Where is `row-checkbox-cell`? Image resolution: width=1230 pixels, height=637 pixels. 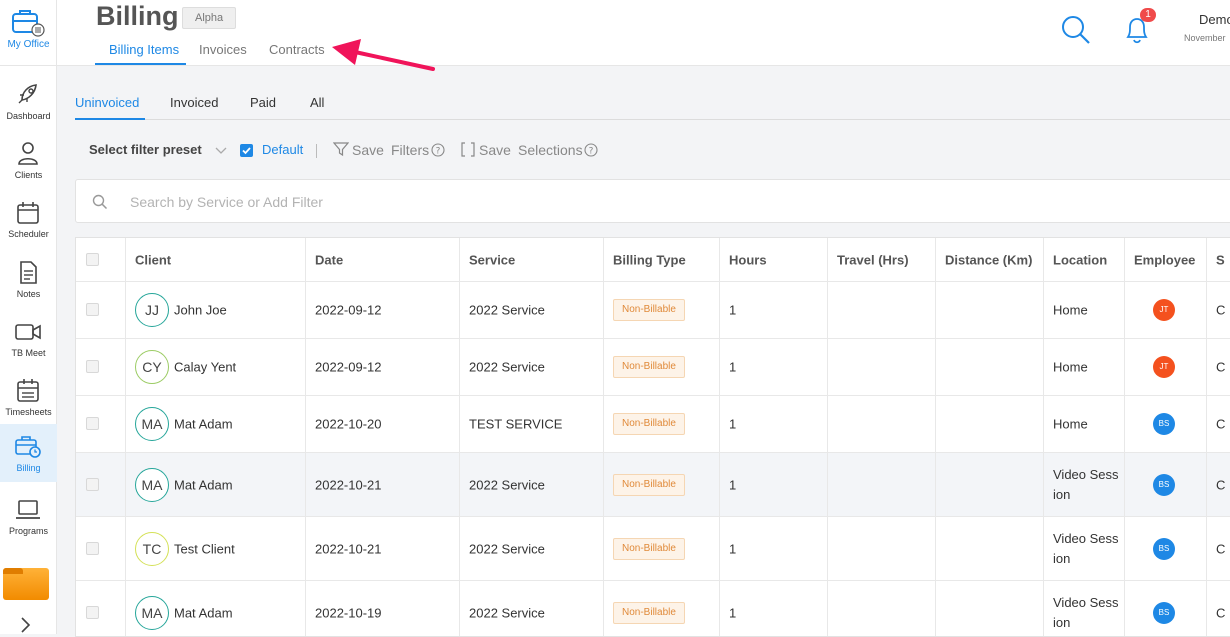 row-checkbox-cell is located at coordinates (101, 367).